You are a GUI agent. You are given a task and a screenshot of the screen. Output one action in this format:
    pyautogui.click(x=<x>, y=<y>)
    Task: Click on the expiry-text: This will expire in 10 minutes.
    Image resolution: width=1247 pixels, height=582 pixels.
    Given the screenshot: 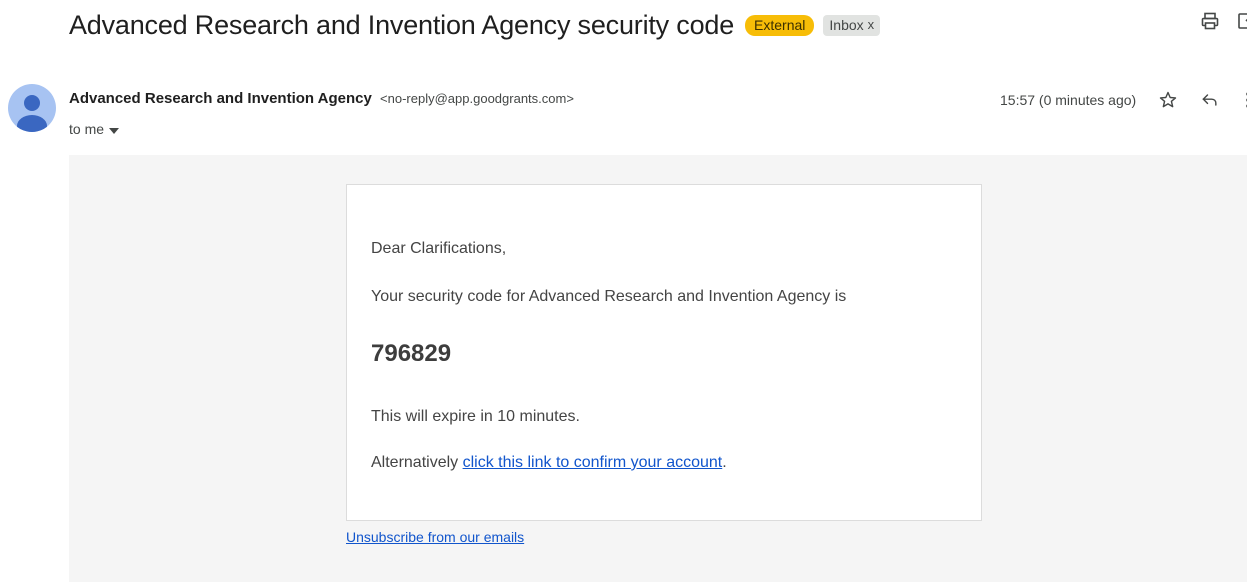 What is the action you would take?
    pyautogui.click(x=475, y=416)
    